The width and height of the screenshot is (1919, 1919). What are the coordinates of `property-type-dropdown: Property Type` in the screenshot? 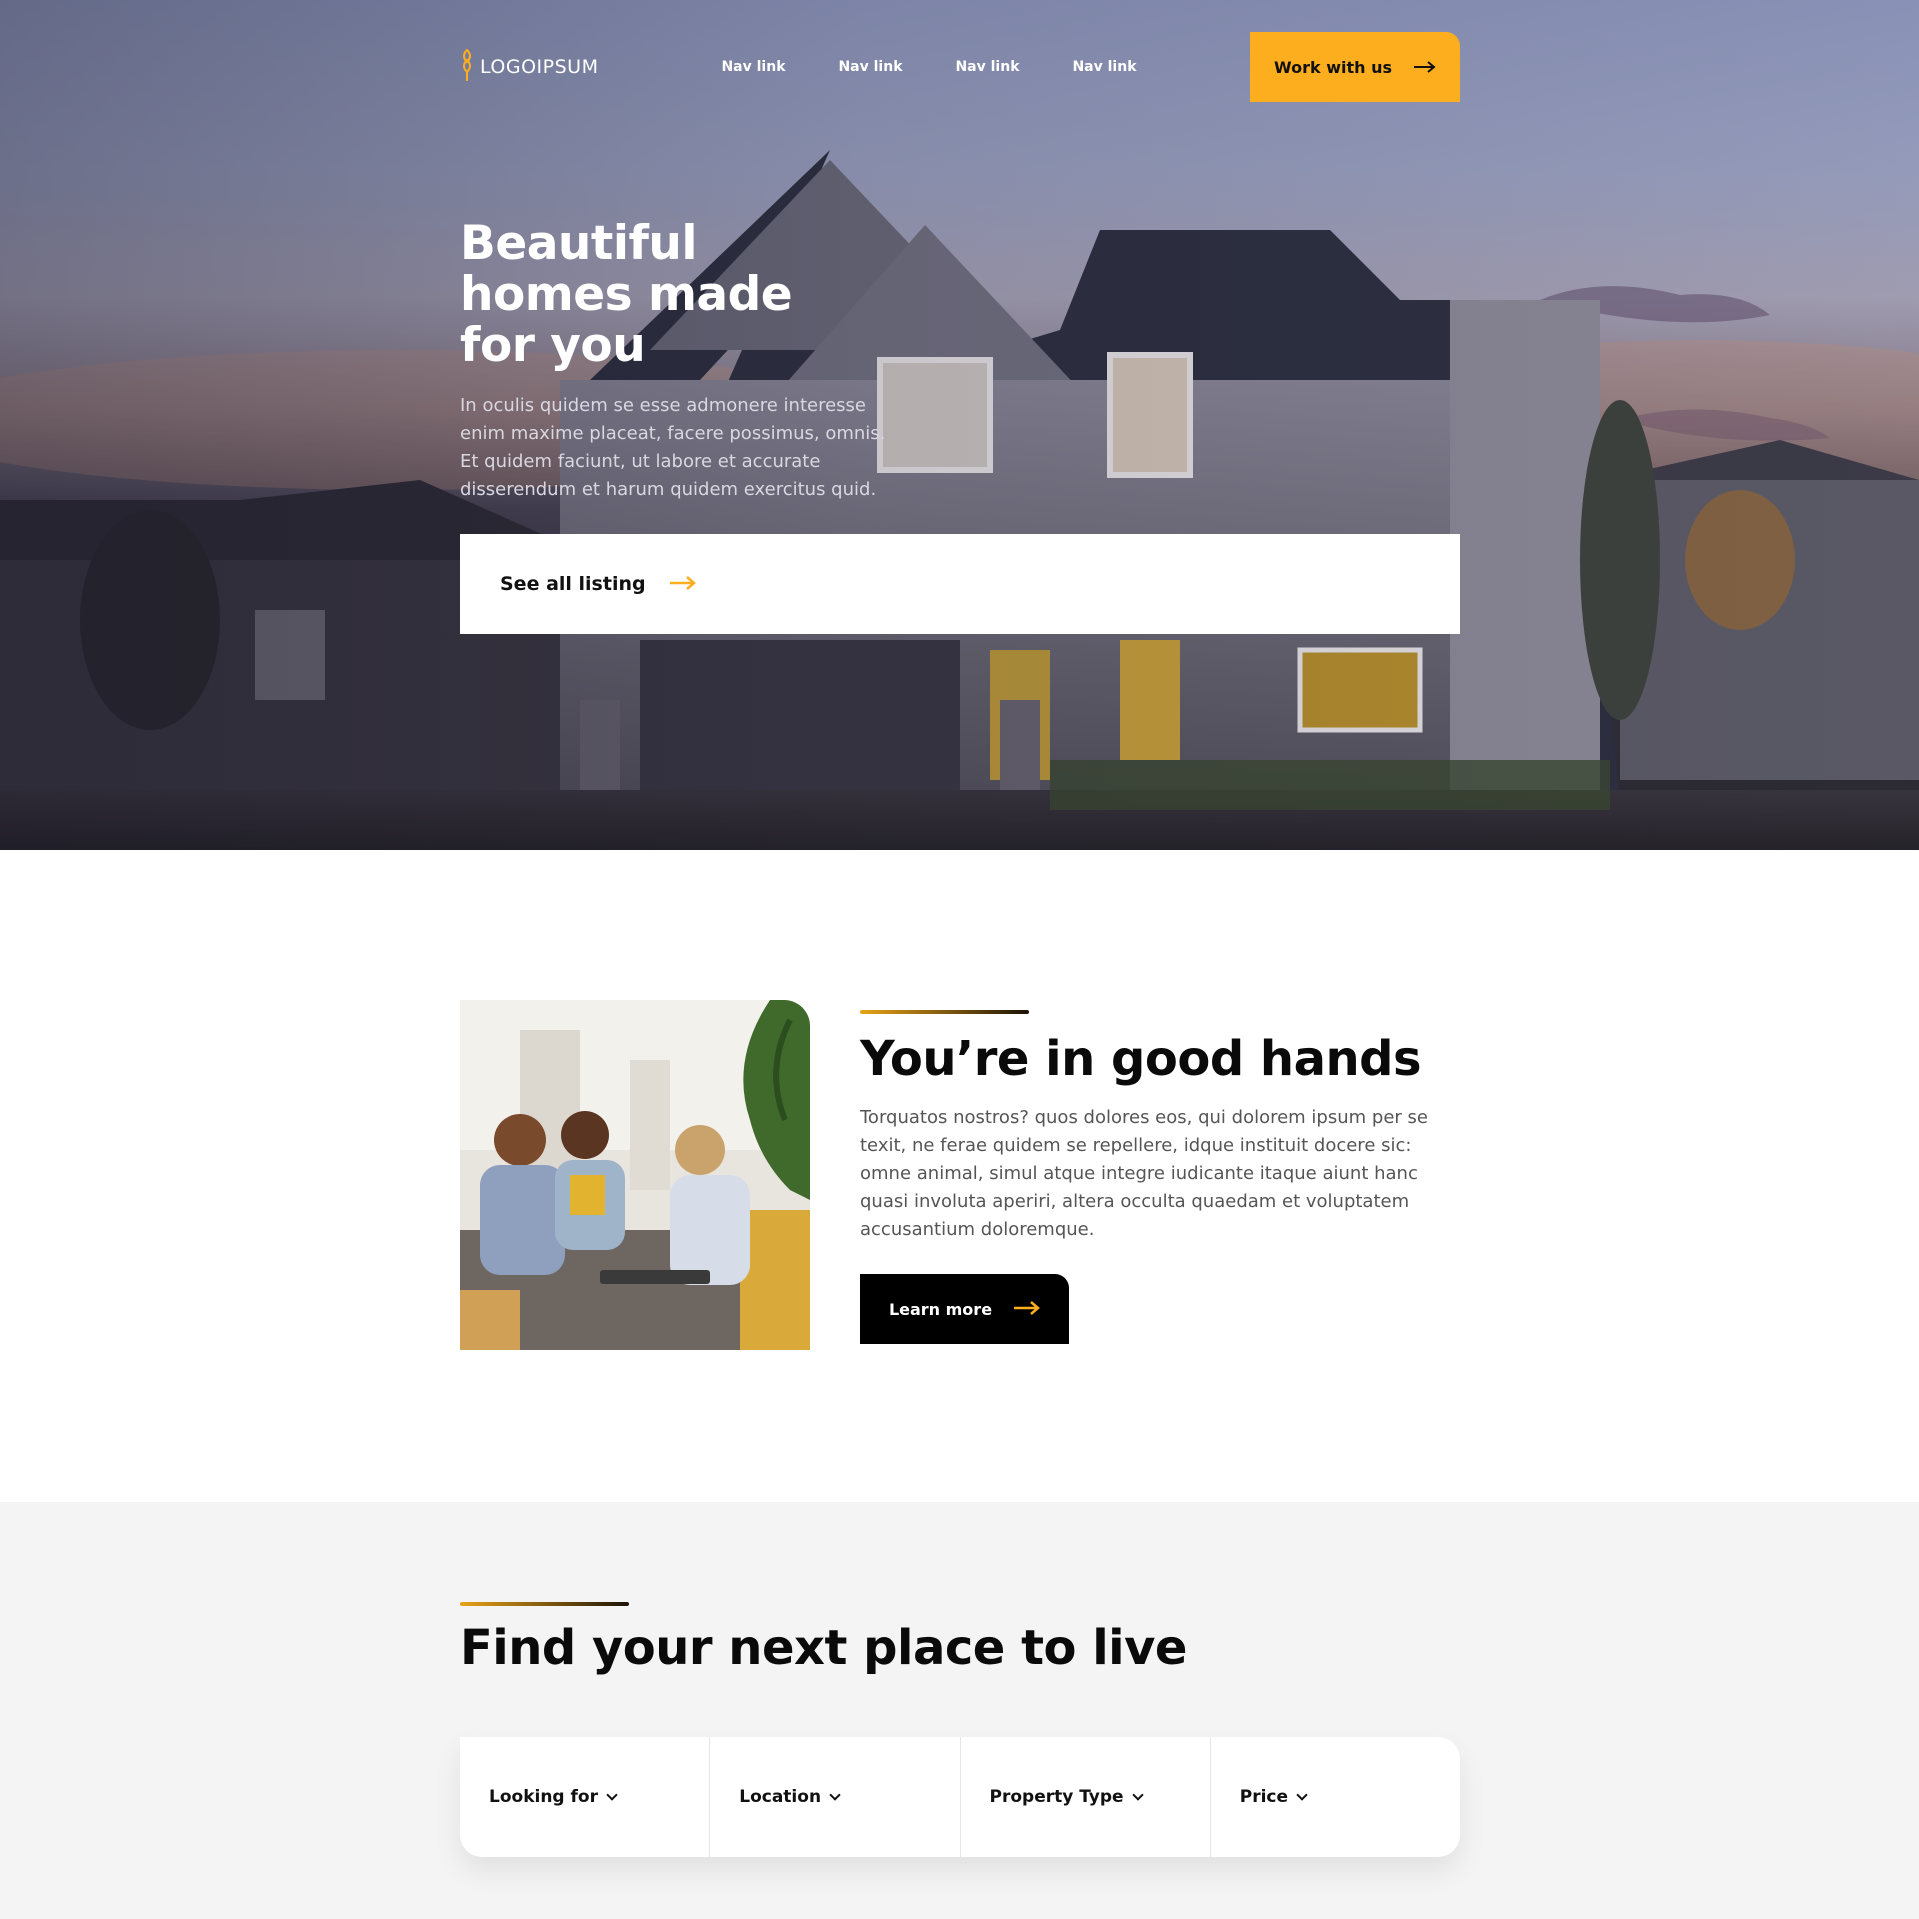 It's located at (1086, 1797).